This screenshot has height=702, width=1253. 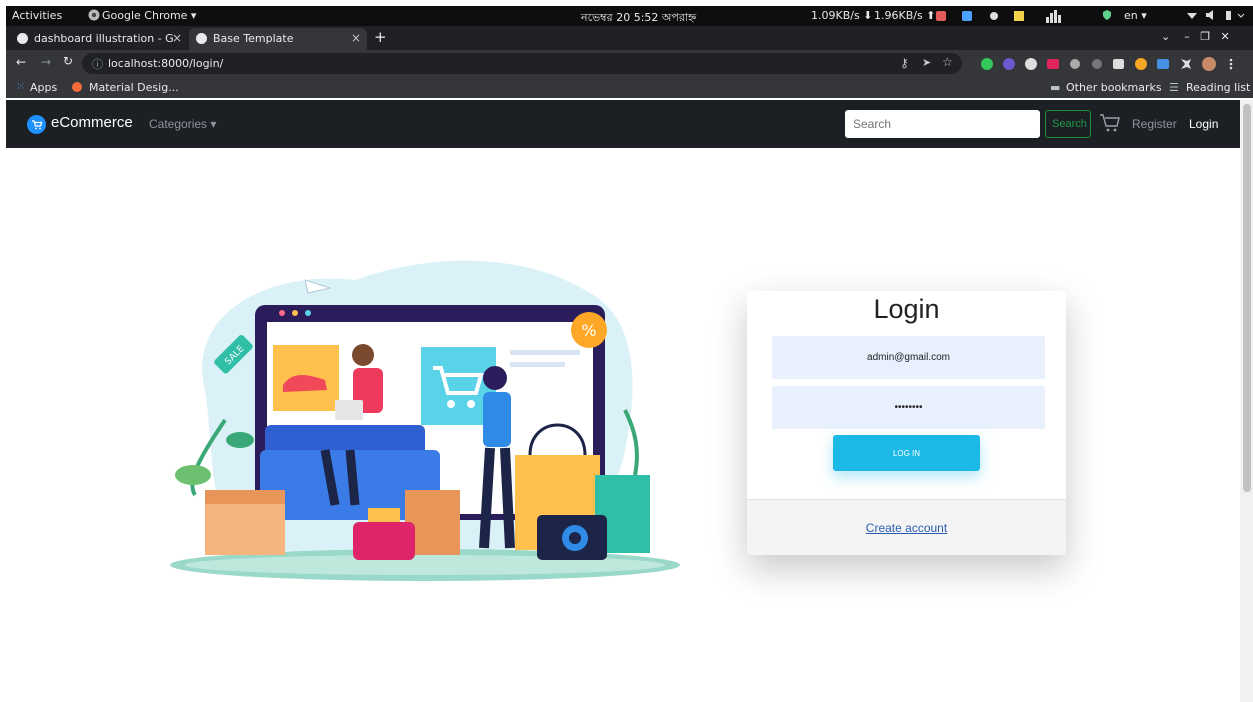 I want to click on browser-toolbar: ← → ↻ ⓘ localhost:8000/login/ ⚷ ➤ ☆, so click(x=629, y=63).